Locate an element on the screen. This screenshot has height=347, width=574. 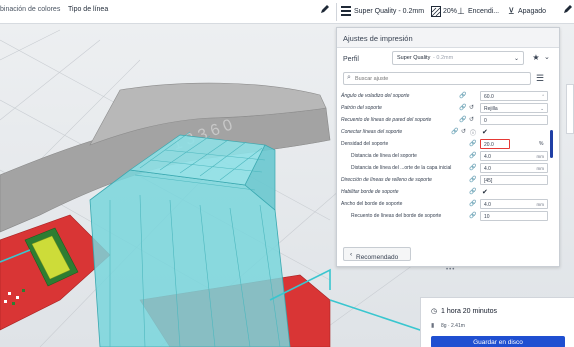
search-icon: ⌕ is located at coordinates (349, 77).